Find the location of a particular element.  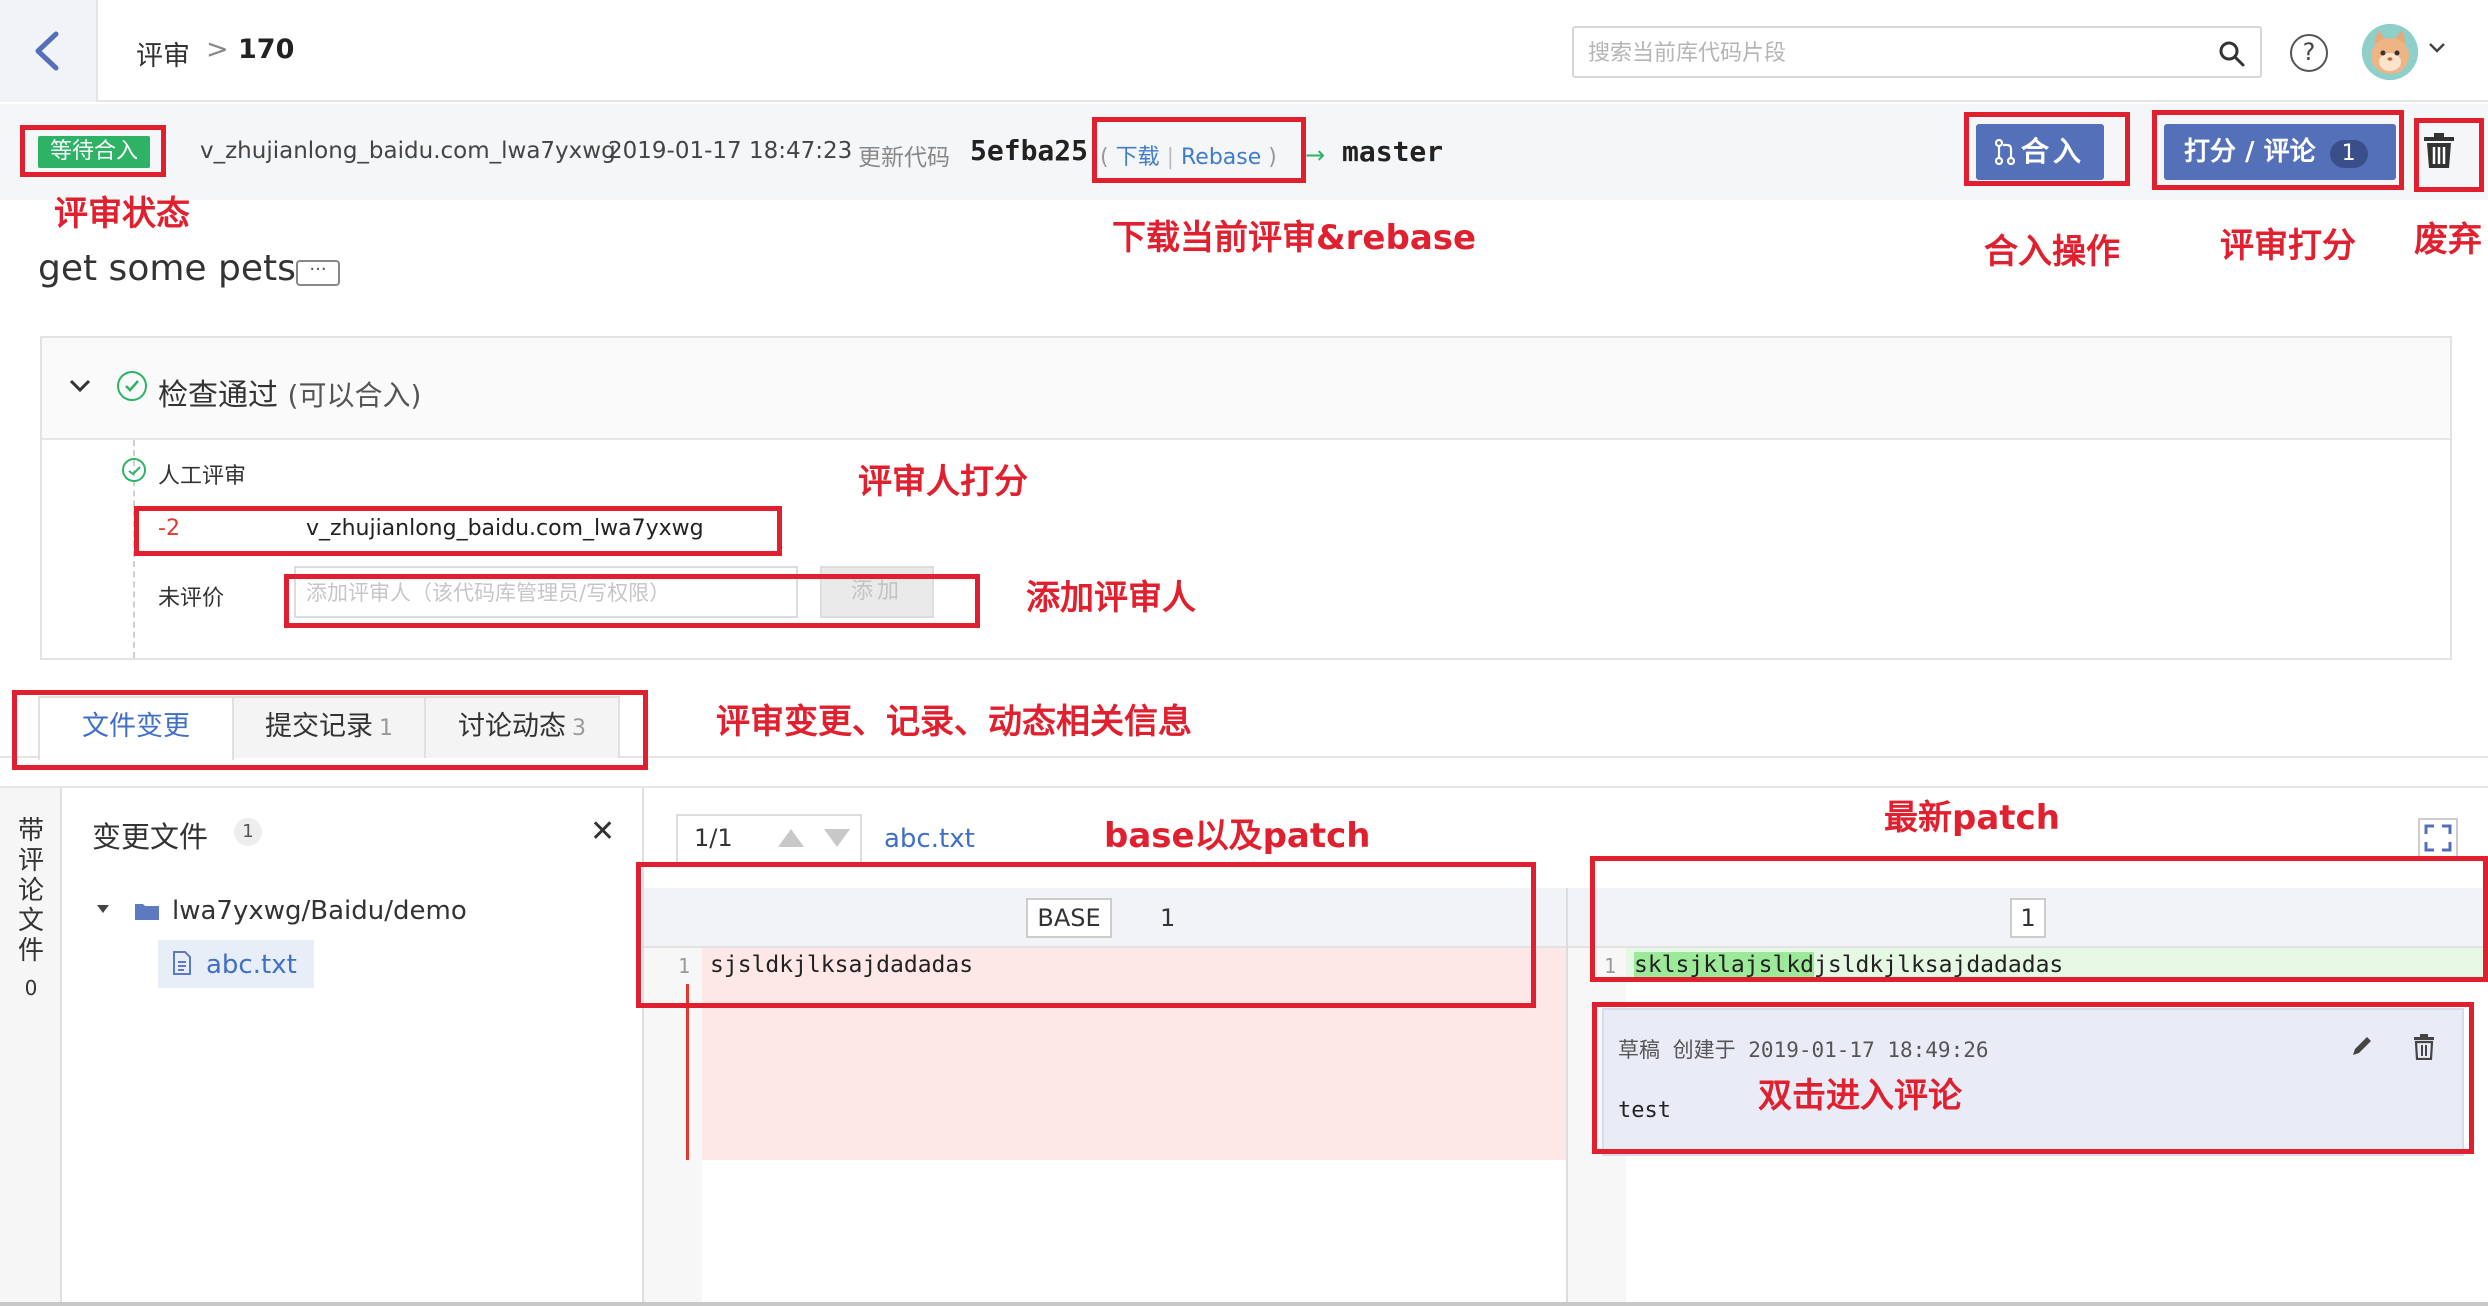

diff-file-name: abc.txt is located at coordinates (929, 839).